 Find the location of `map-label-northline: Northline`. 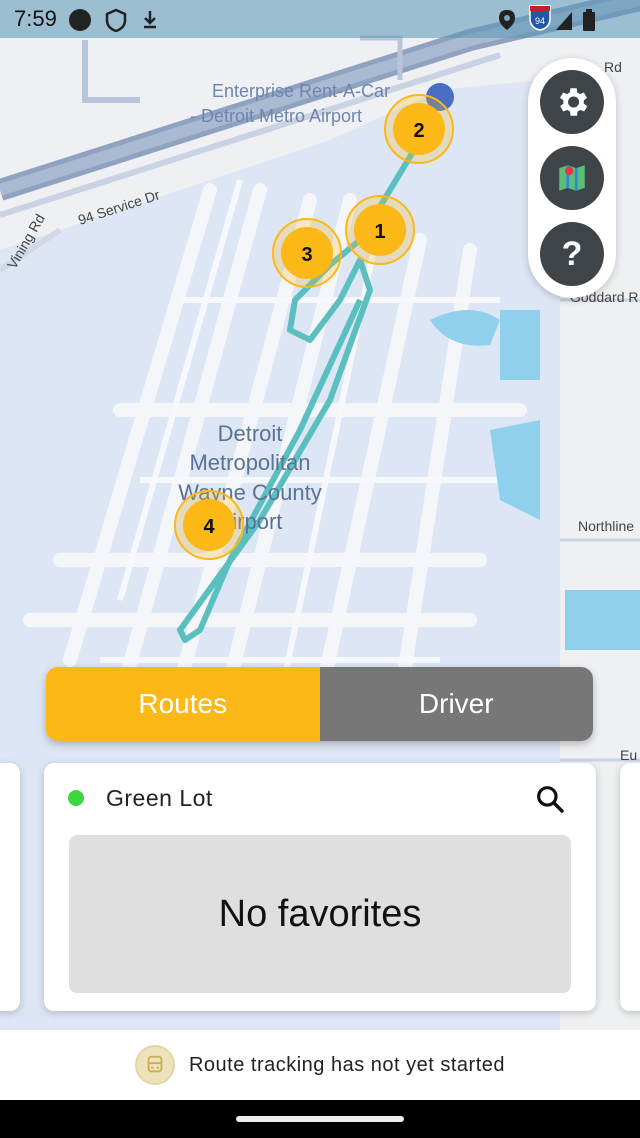

map-label-northline: Northline is located at coordinates (606, 526).